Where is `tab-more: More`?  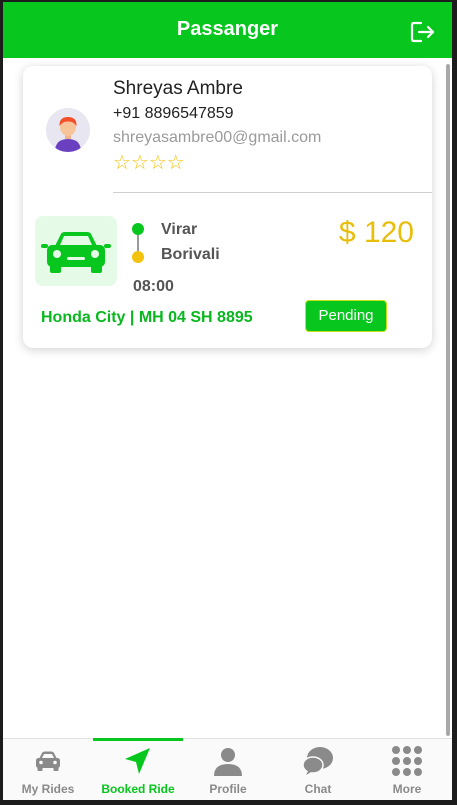
tab-more: More is located at coordinates (407, 769).